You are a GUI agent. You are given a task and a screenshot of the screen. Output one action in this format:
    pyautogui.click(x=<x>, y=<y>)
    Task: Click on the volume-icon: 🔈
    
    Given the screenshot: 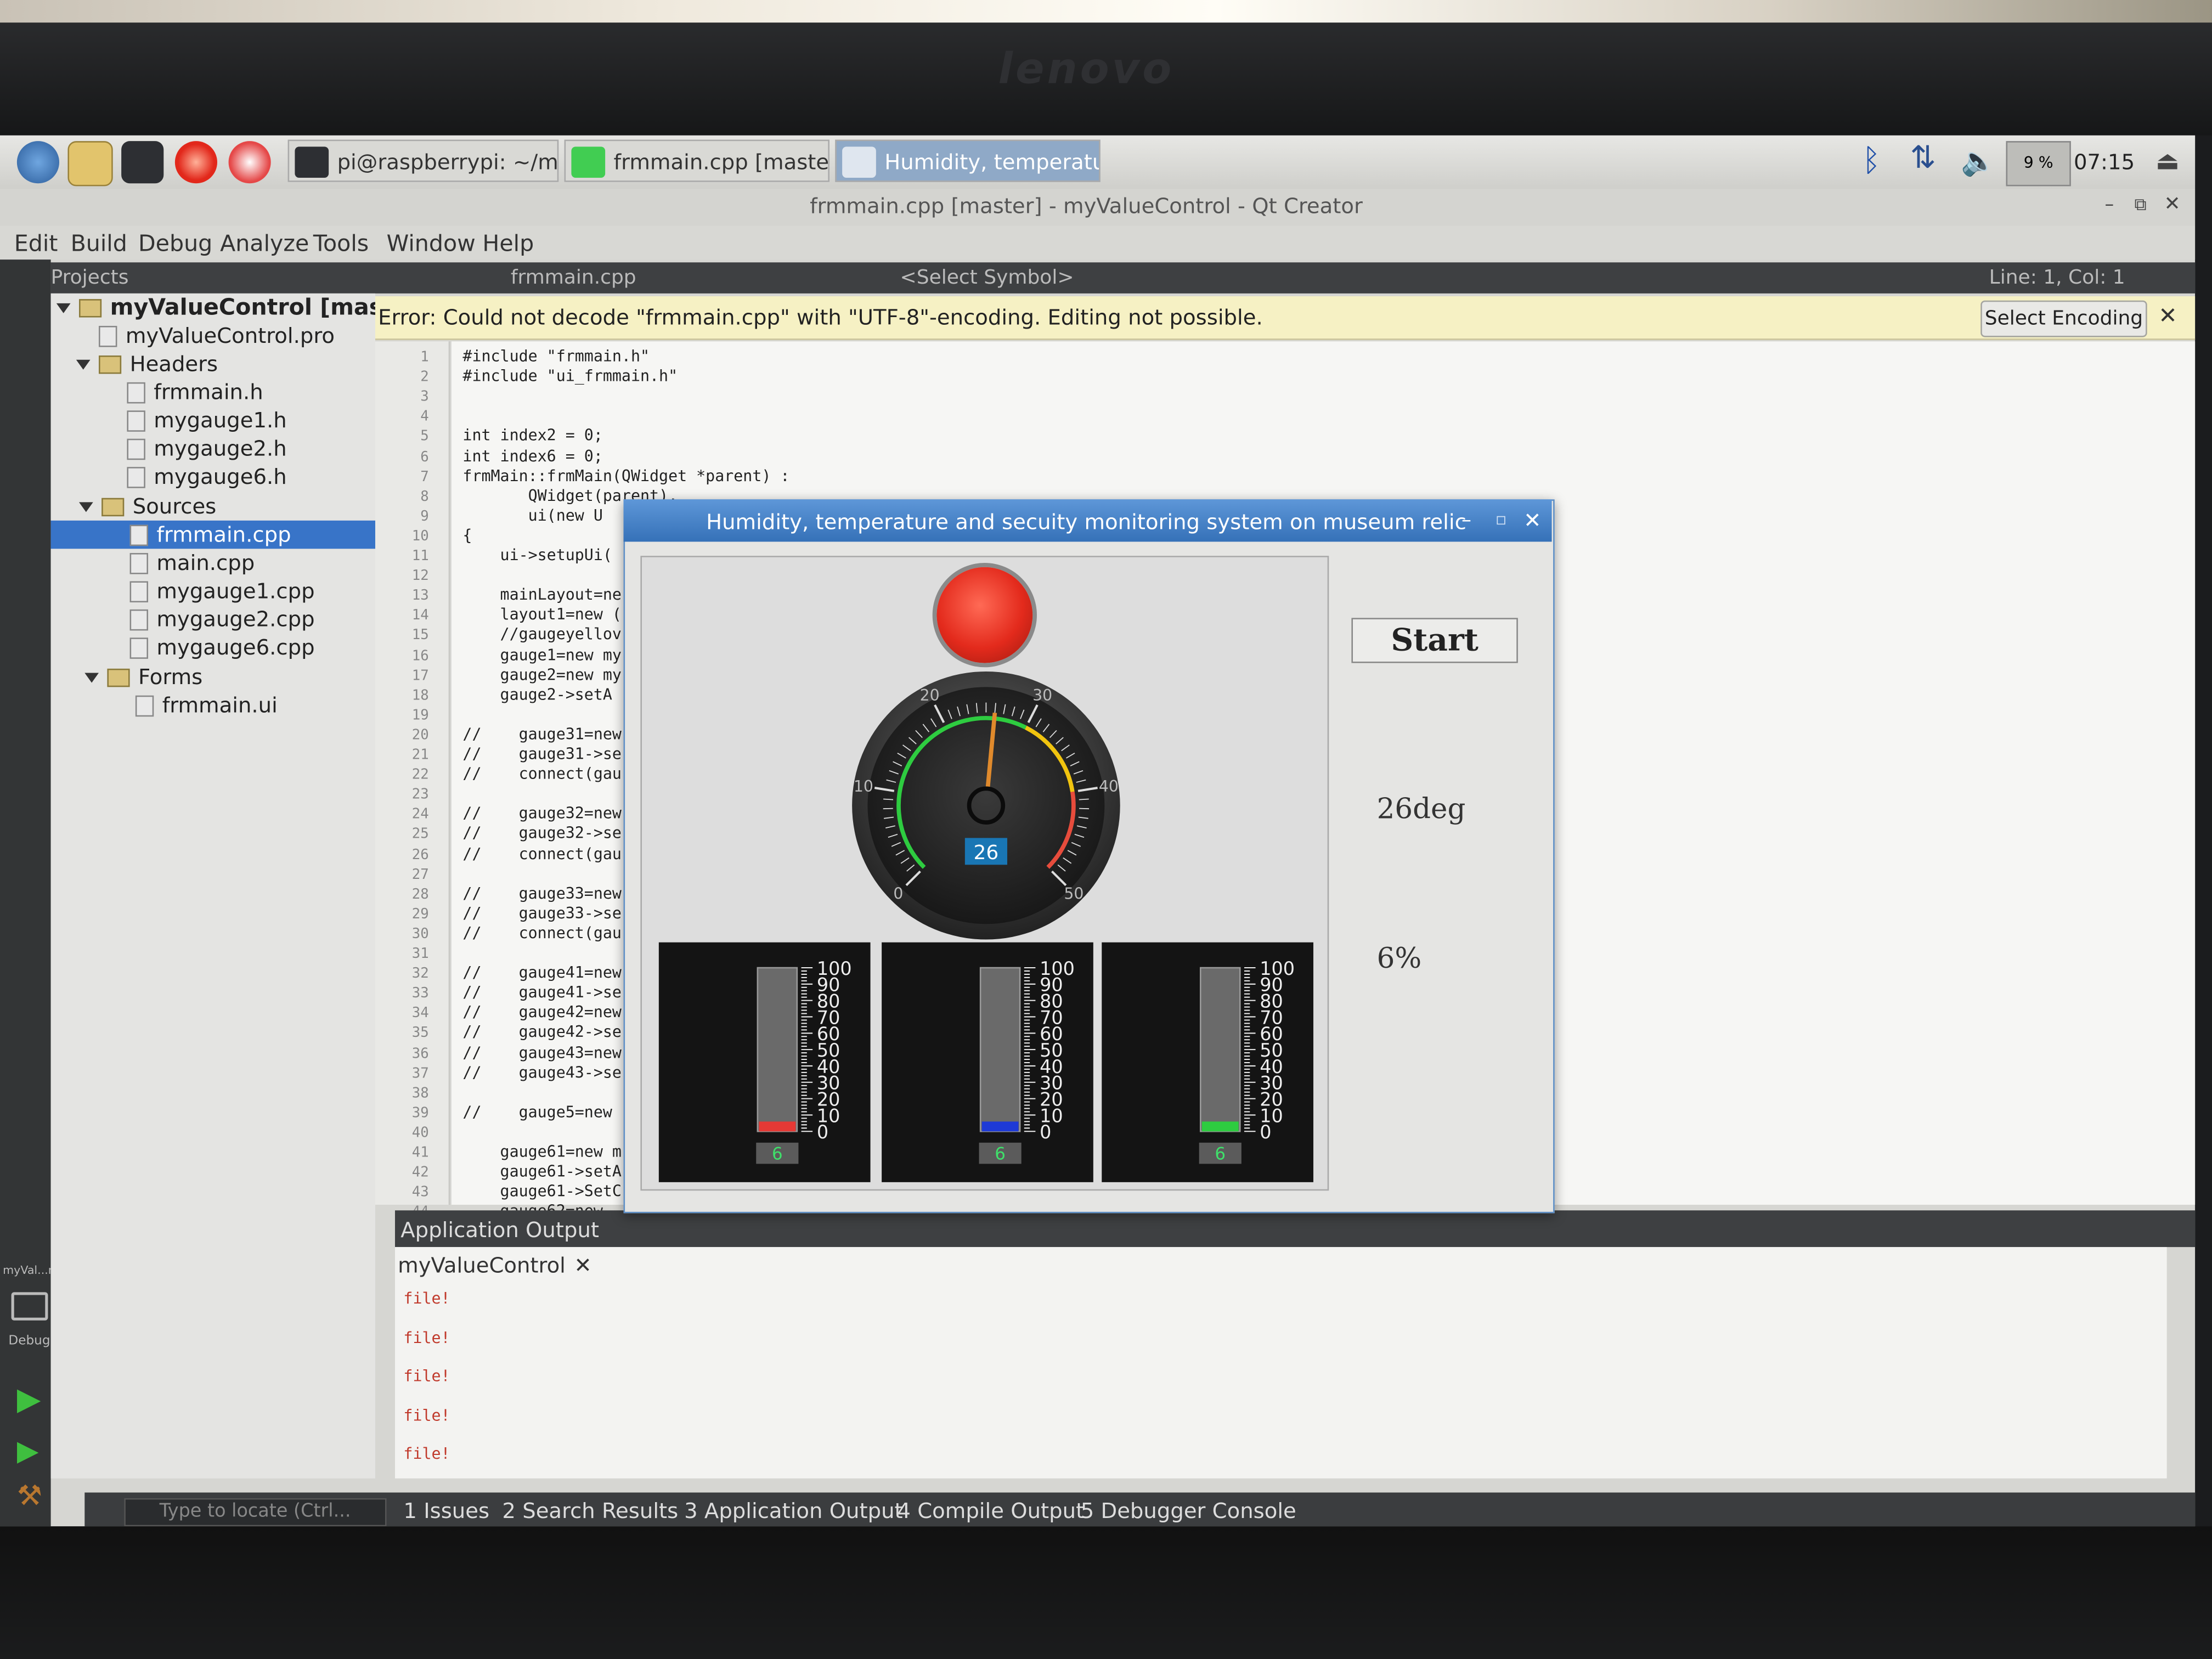 What is the action you would take?
    pyautogui.click(x=1978, y=161)
    